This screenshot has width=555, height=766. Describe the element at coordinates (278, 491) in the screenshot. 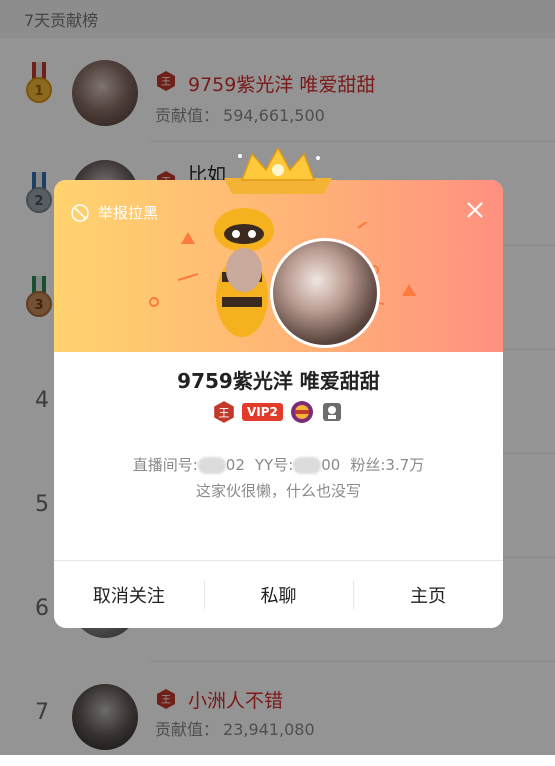

I see `profile-signature: 这家伙很懒，什么也没写` at that location.